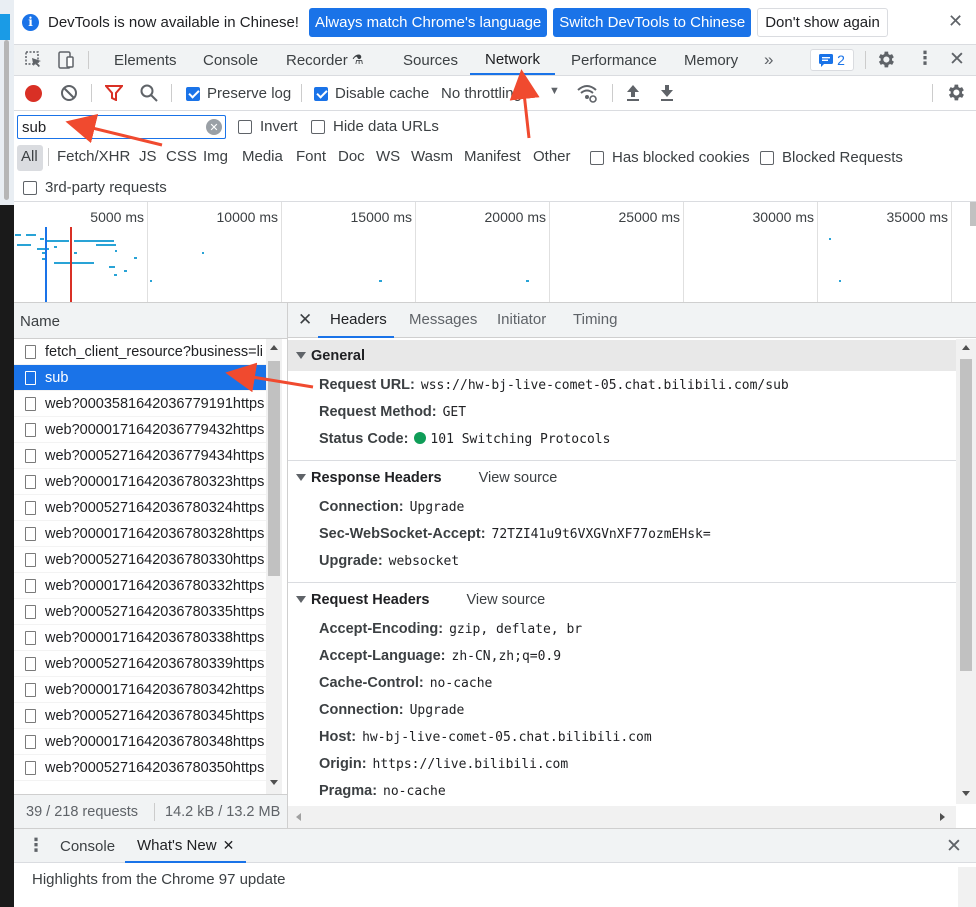  What do you see at coordinates (622, 817) in the screenshot?
I see `details-horizontal-scrollbar` at bounding box center [622, 817].